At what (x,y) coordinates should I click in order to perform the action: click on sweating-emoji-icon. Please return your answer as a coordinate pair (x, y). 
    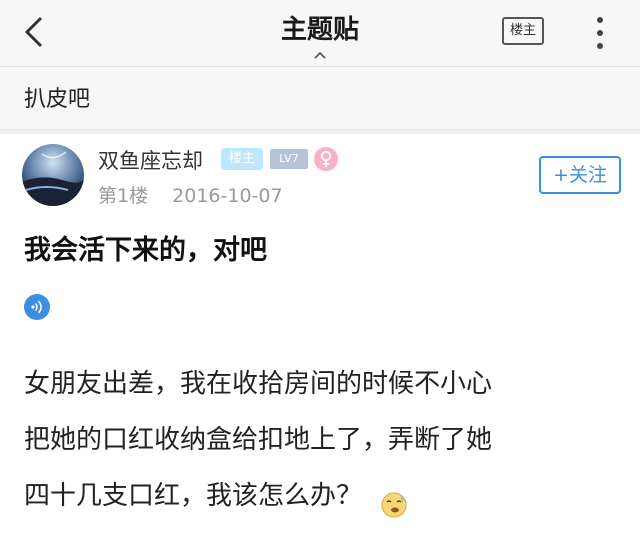
    Looking at the image, I should click on (394, 500).